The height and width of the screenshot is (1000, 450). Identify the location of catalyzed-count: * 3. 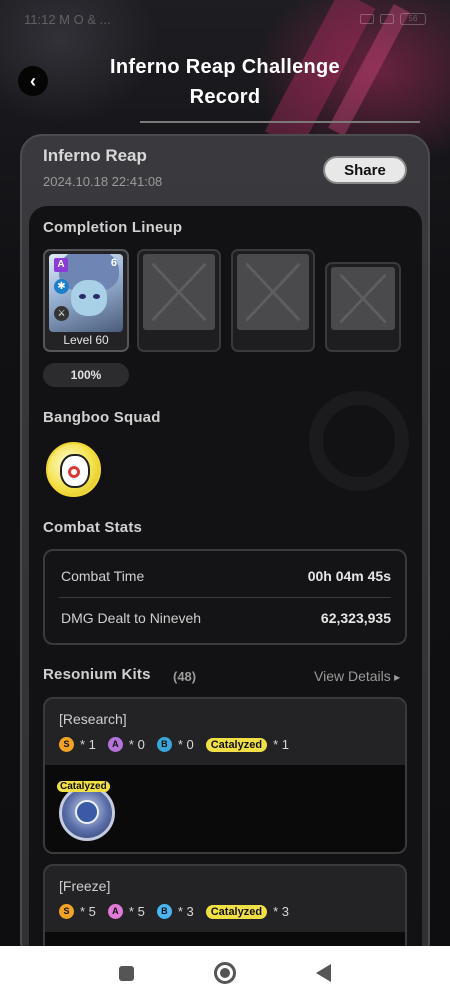
(281, 911).